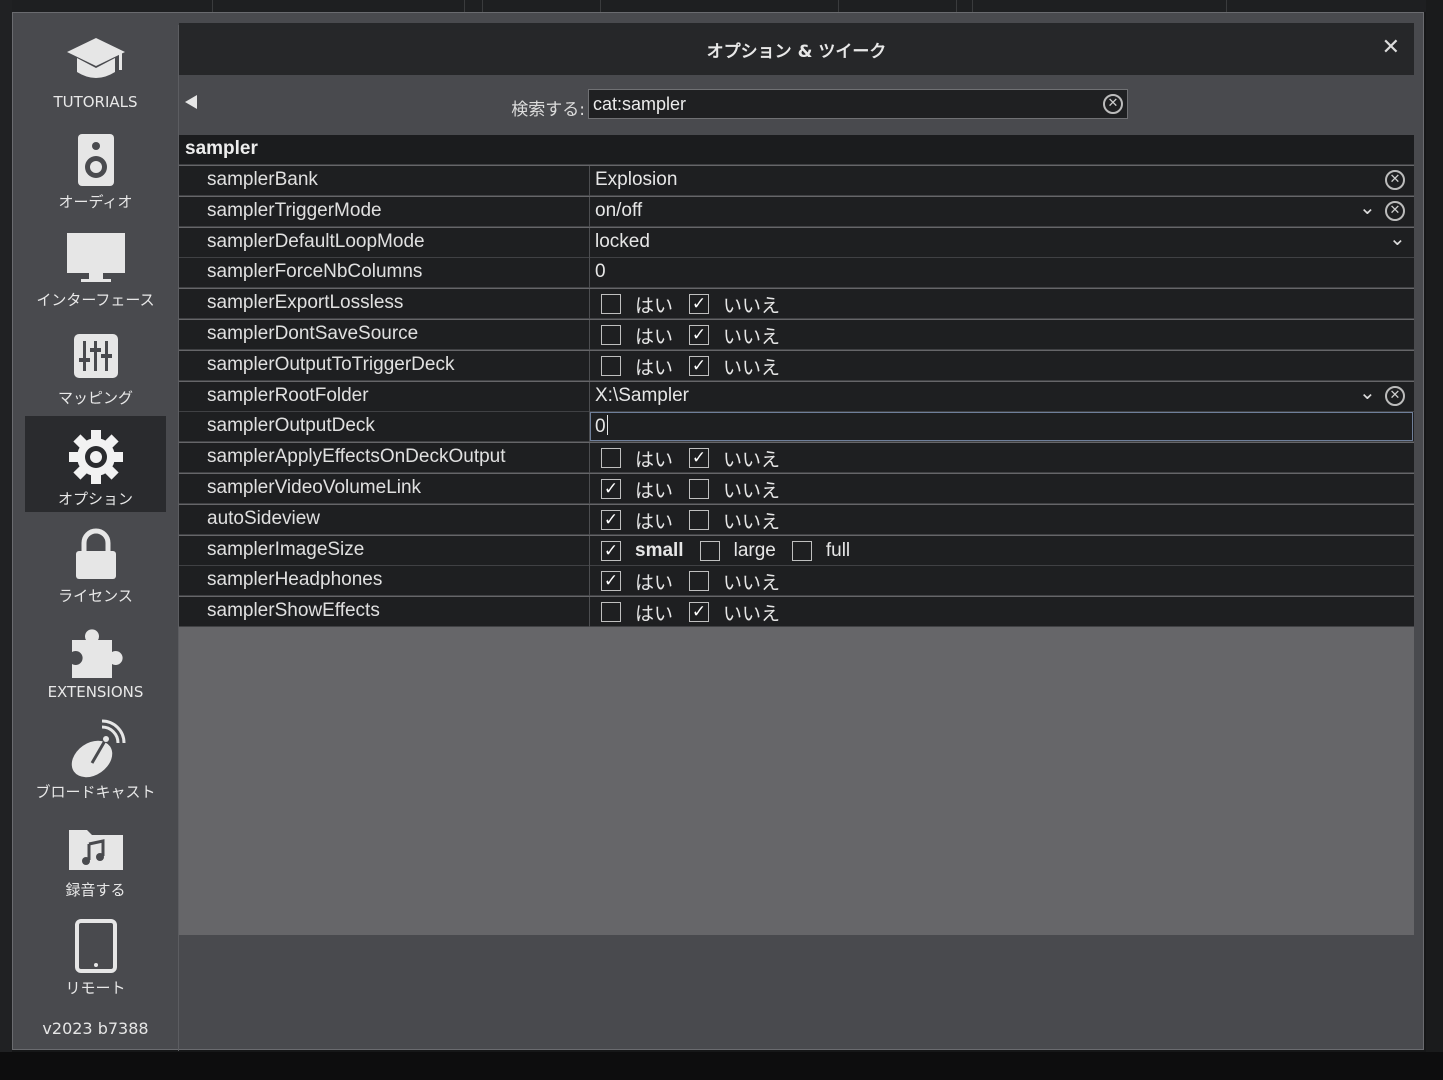 This screenshot has height=1080, width=1443. Describe the element at coordinates (95, 890) in the screenshot. I see `sidebar-item-label: 録音する` at that location.